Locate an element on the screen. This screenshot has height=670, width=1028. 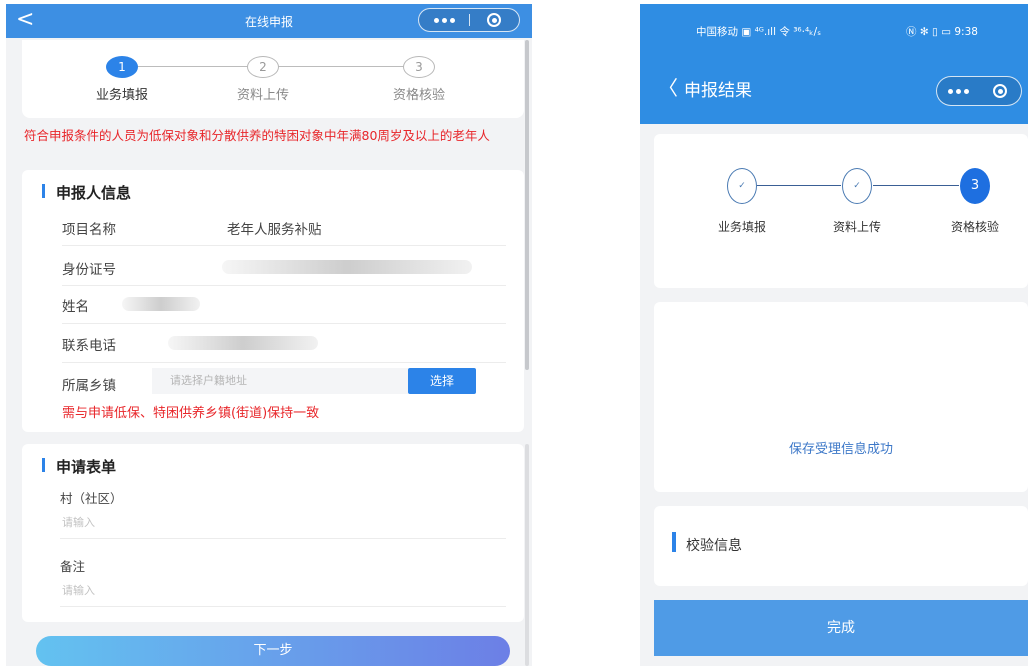
section-title: 申报人信息 is located at coordinates (94, 193).